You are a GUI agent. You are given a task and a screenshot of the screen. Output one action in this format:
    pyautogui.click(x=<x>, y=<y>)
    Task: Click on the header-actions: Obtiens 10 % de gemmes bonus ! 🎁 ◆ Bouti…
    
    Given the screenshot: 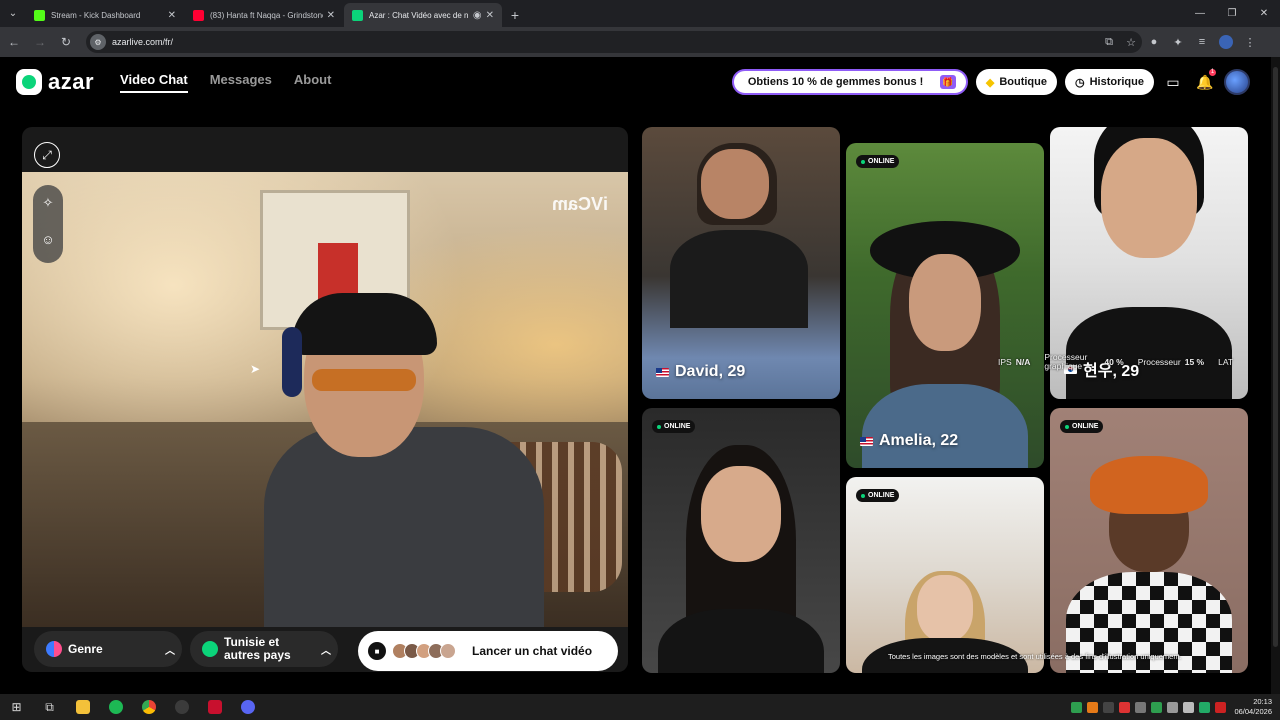 What is the action you would take?
    pyautogui.click(x=990, y=82)
    